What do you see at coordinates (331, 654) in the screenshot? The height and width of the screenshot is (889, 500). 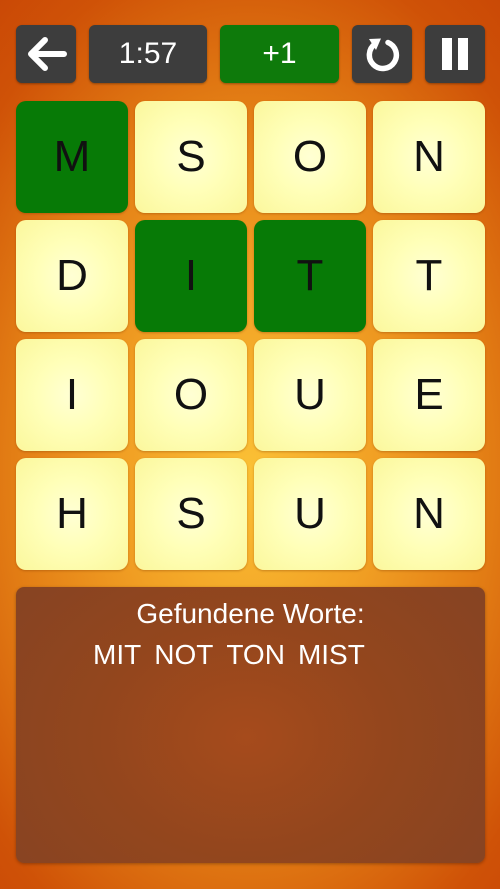 I see `found-word: MIST` at bounding box center [331, 654].